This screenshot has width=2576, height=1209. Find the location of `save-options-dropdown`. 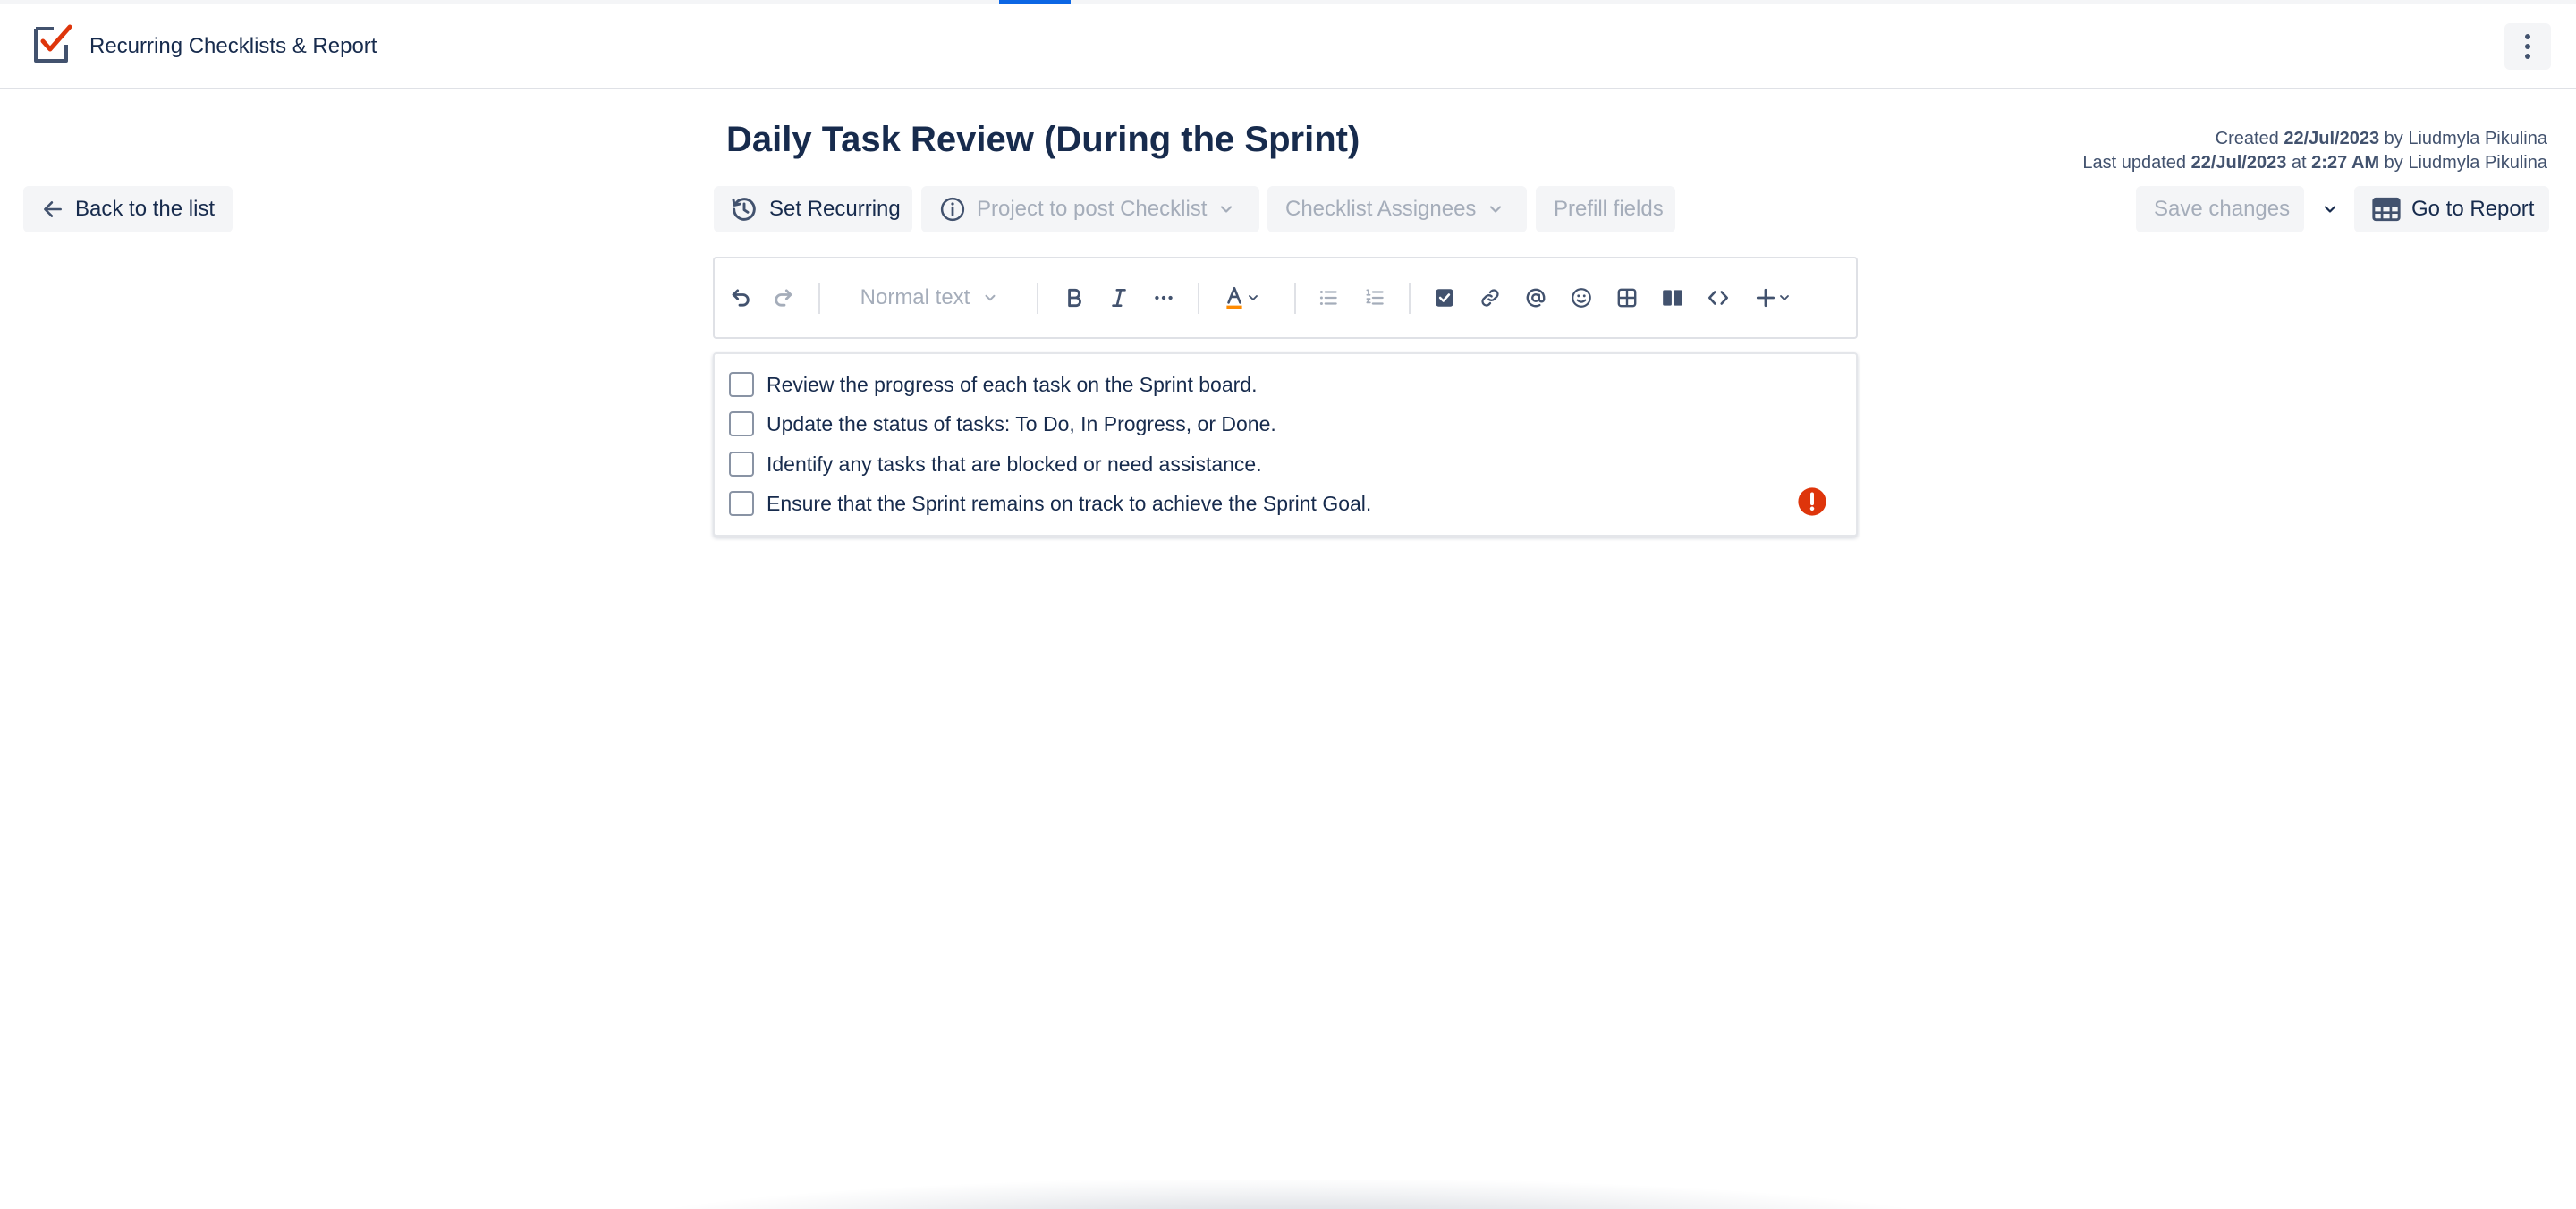

save-options-dropdown is located at coordinates (2330, 209).